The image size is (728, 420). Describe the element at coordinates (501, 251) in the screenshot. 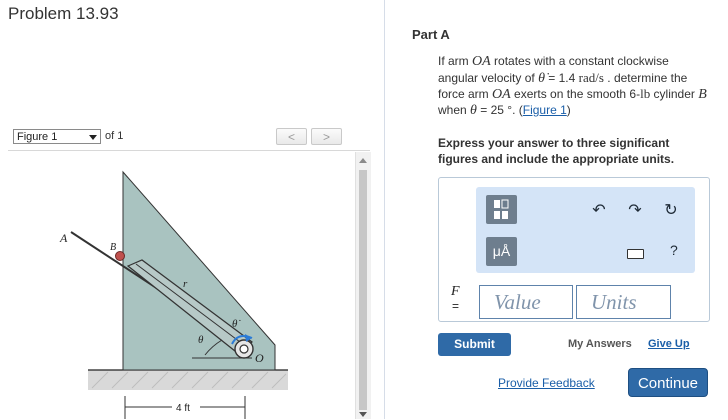

I see `units-button: μÅ` at that location.